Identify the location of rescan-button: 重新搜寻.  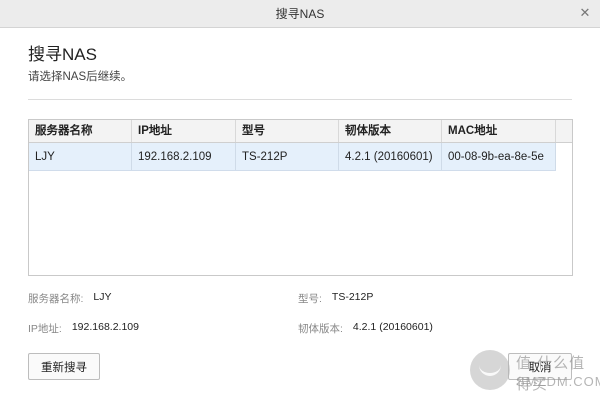
(64, 366).